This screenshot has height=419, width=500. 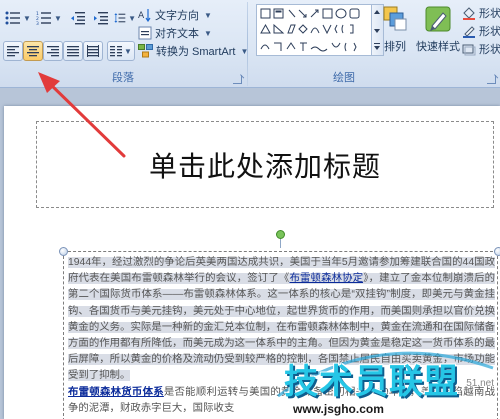 I want to click on title-placeholder-text: 单击此处添加标题, so click(x=264, y=166).